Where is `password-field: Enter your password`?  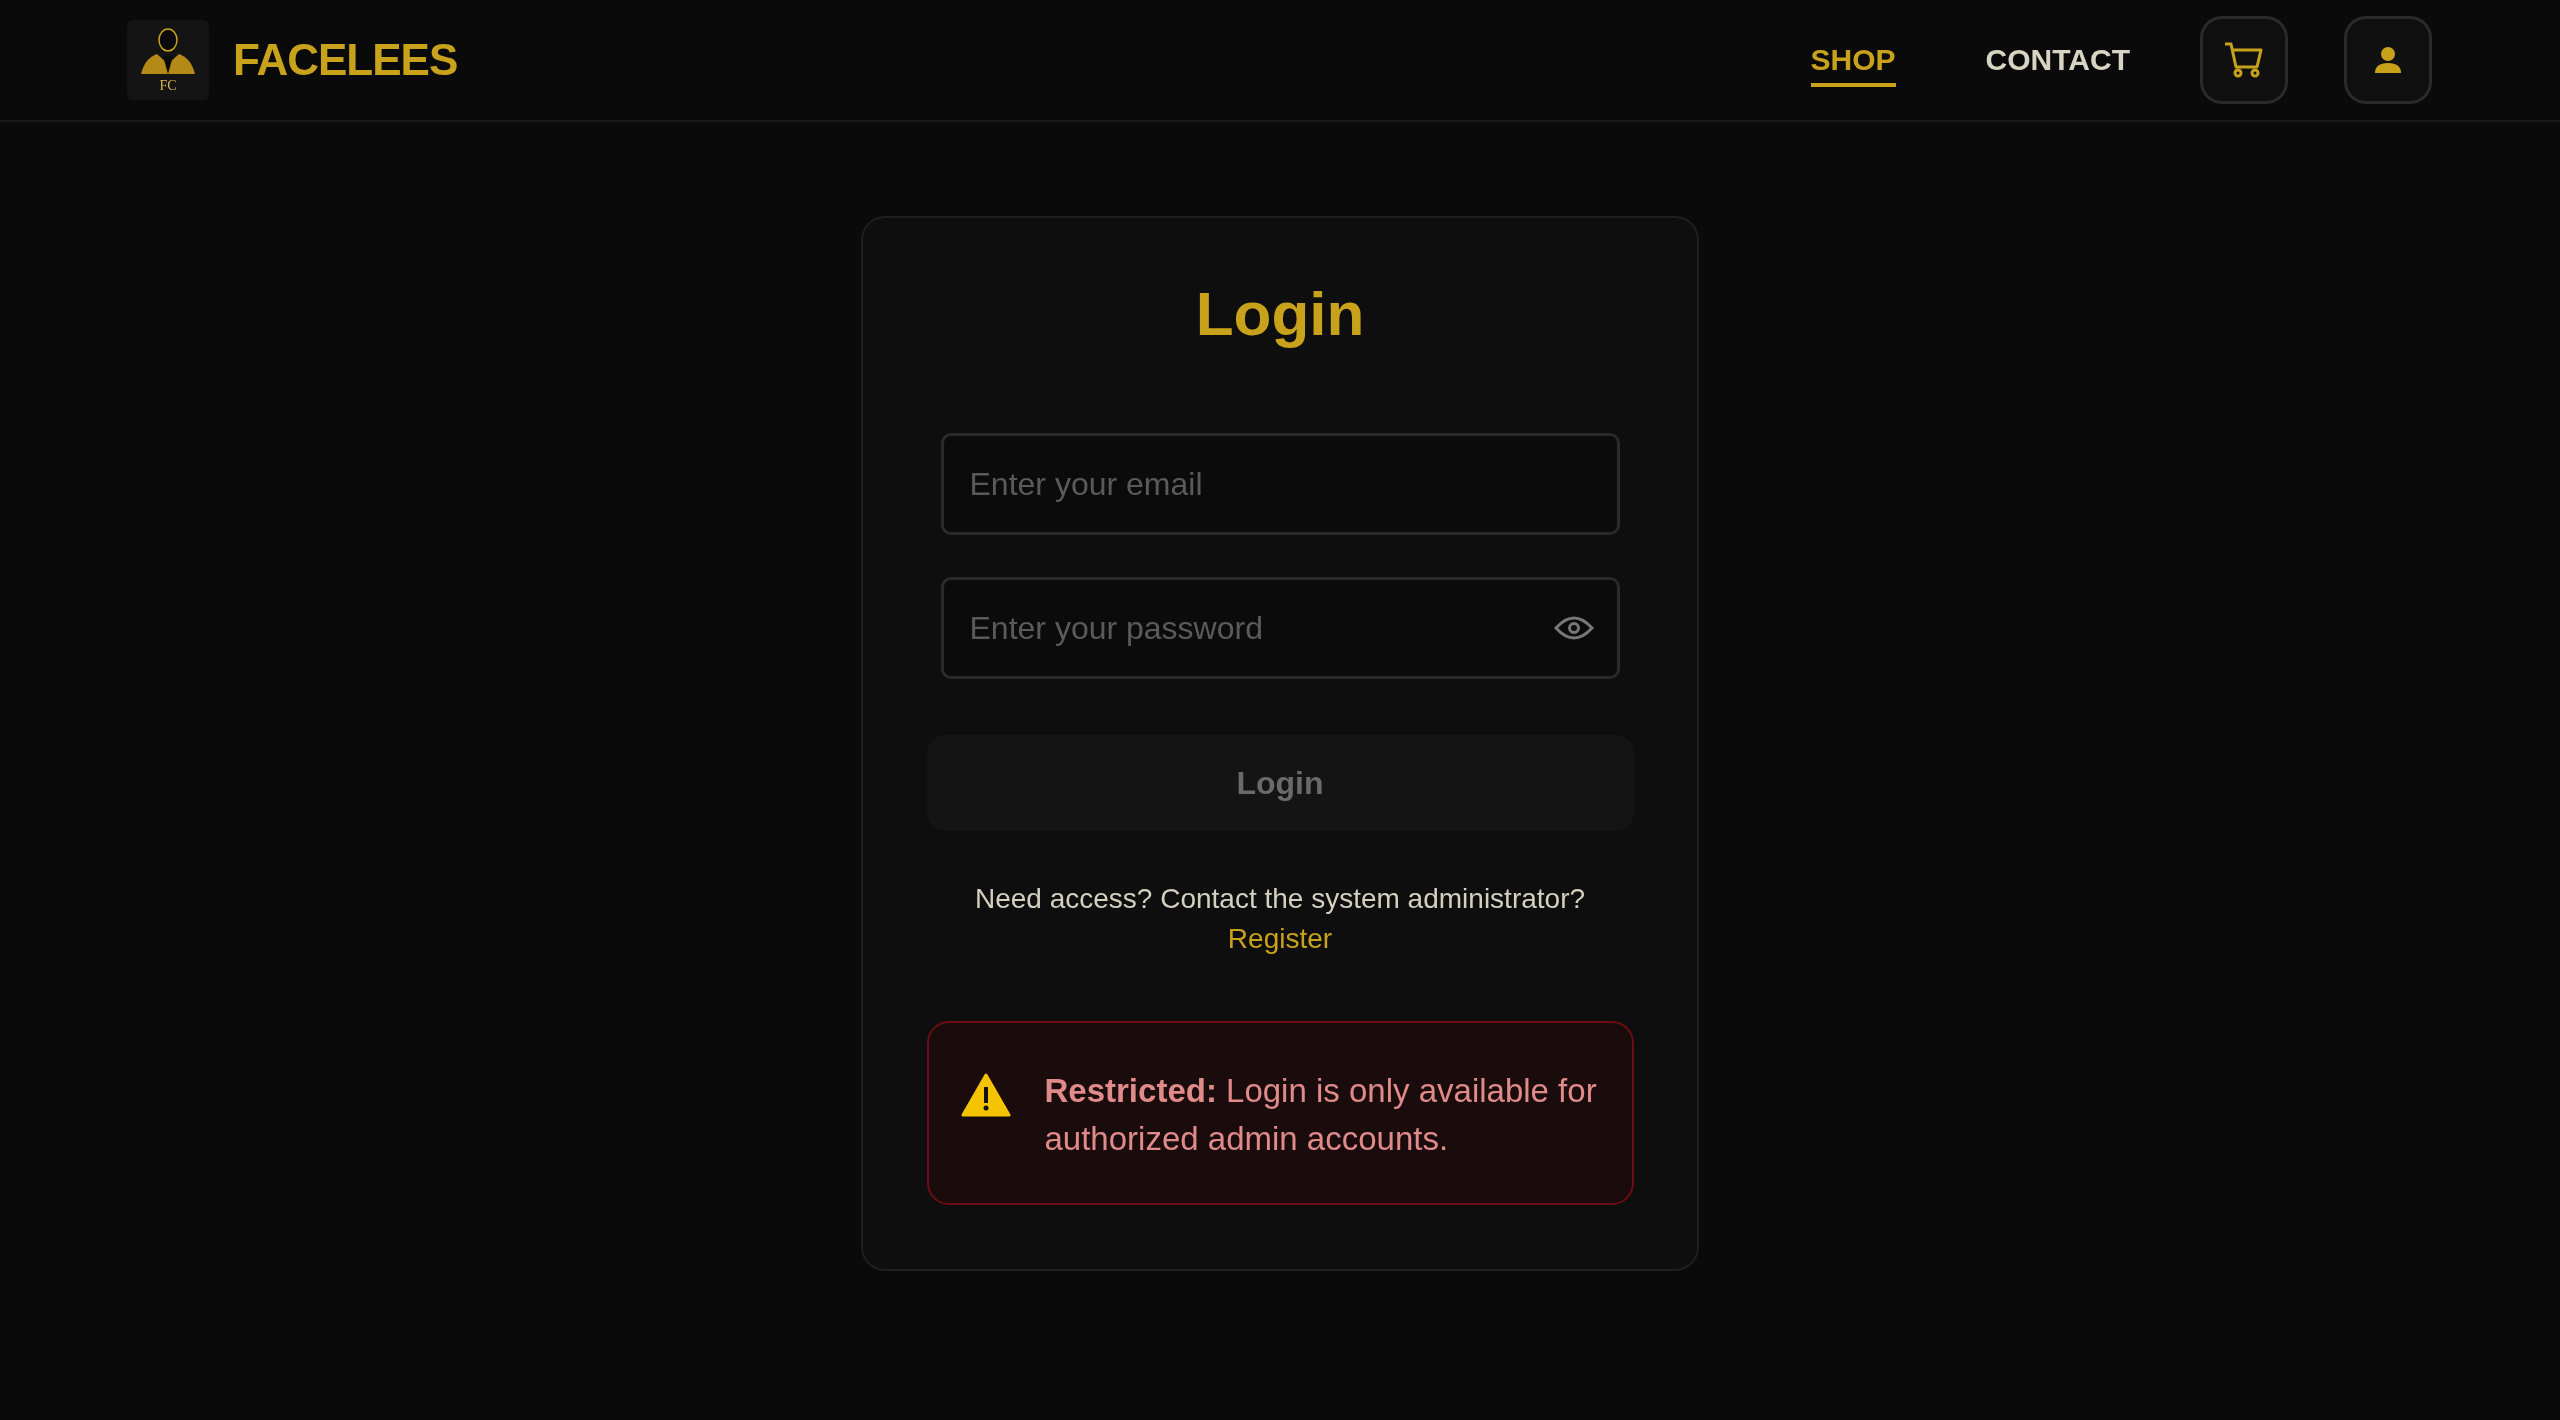 password-field: Enter your password is located at coordinates (1280, 628).